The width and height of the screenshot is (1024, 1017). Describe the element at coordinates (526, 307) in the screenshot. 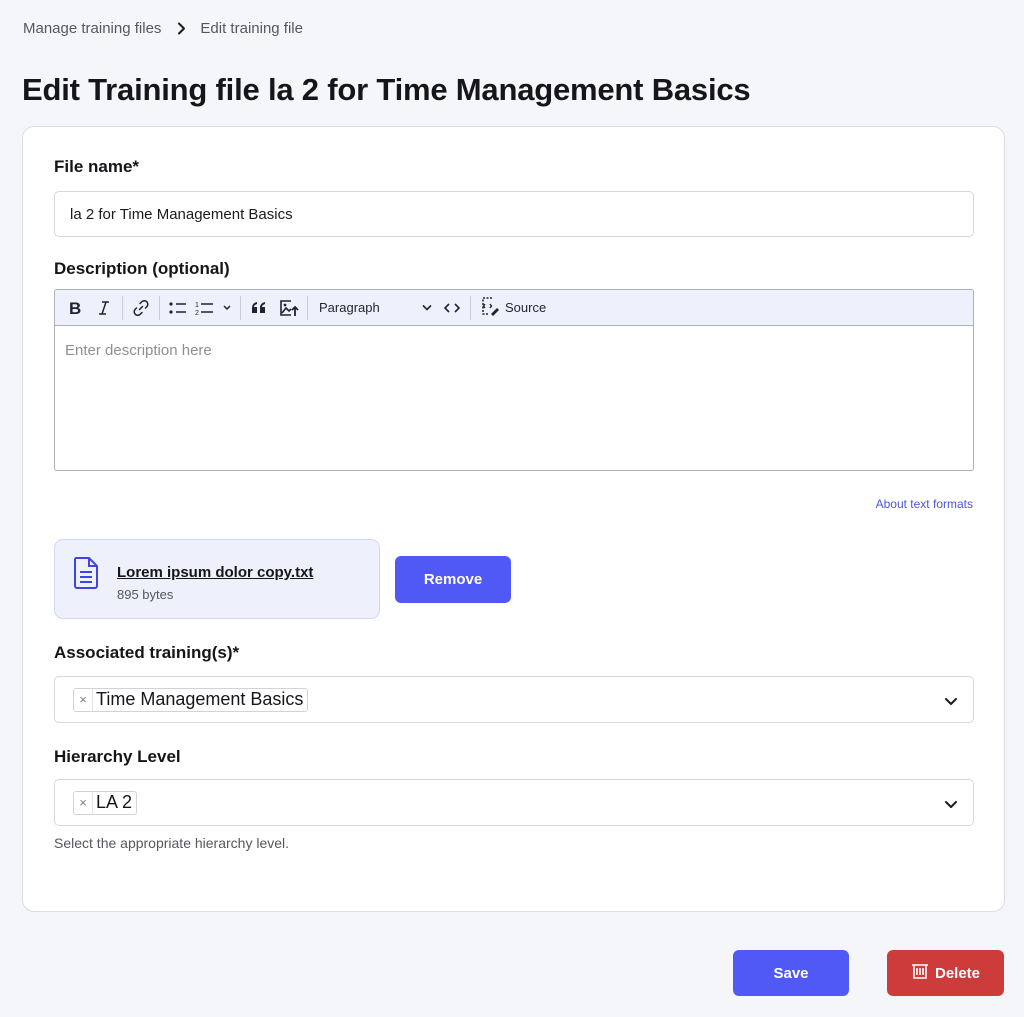

I see `source-label: Source` at that location.